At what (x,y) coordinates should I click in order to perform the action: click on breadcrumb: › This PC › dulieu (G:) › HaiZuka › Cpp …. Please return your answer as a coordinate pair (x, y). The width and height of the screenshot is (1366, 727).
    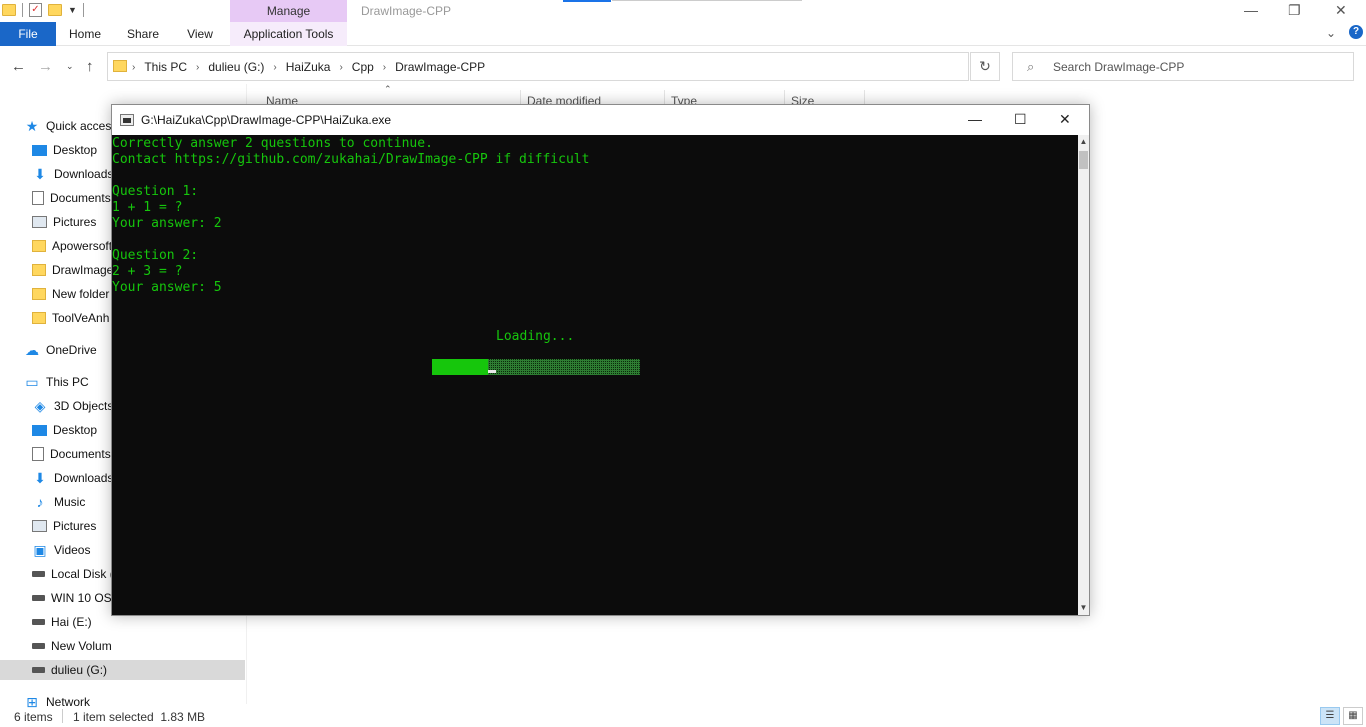
    Looking at the image, I should click on (308, 67).